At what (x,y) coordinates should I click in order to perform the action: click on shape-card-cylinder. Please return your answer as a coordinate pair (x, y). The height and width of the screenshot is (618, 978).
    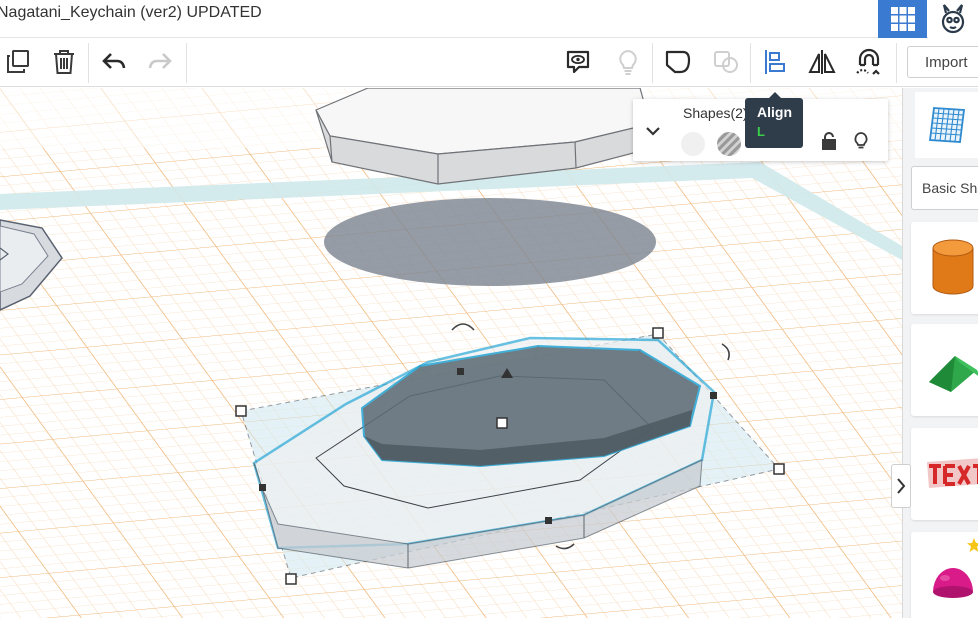
    Looking at the image, I should click on (944, 268).